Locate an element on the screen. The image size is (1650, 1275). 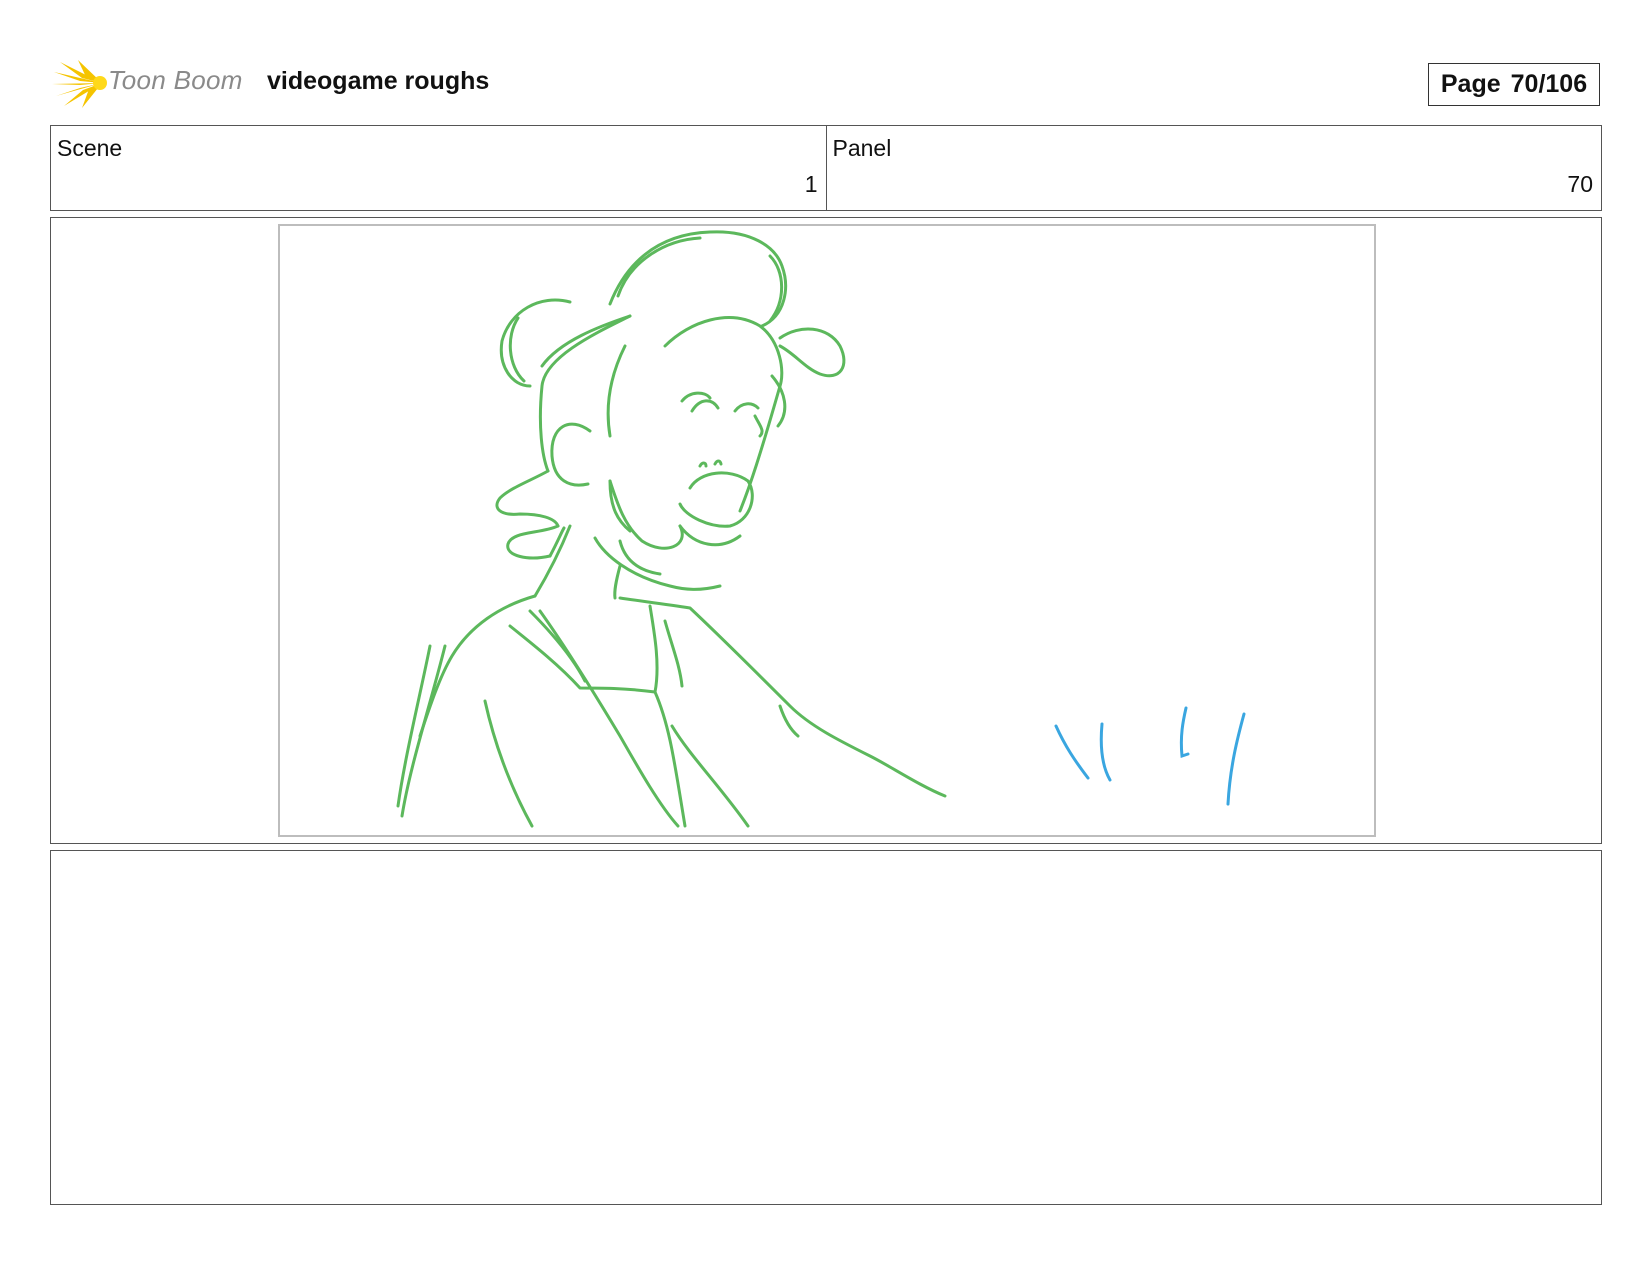
panel-cell: Panel 70 is located at coordinates (1213, 168).